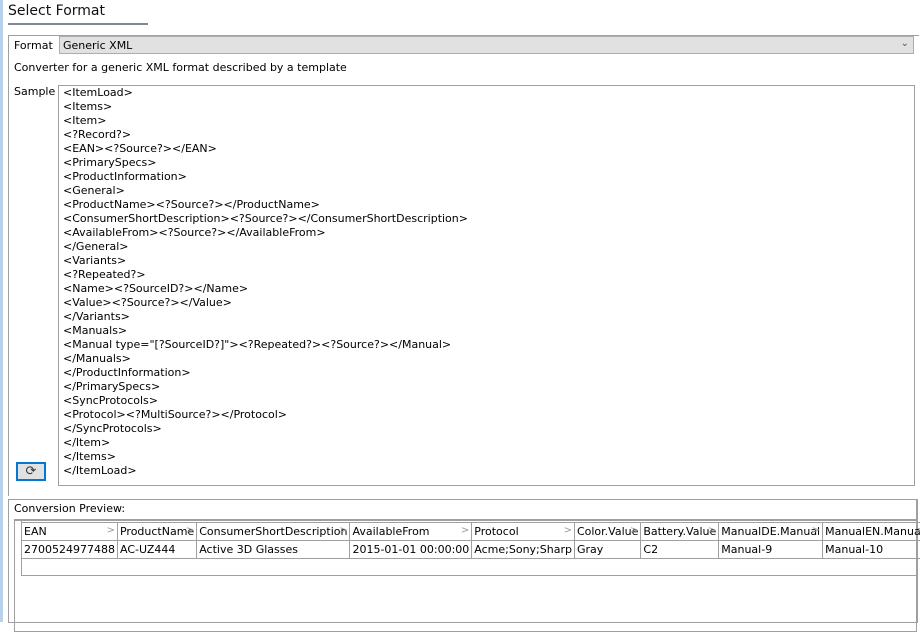 This screenshot has width=920, height=632. I want to click on column-header: AvailableFrom >, so click(411, 532).